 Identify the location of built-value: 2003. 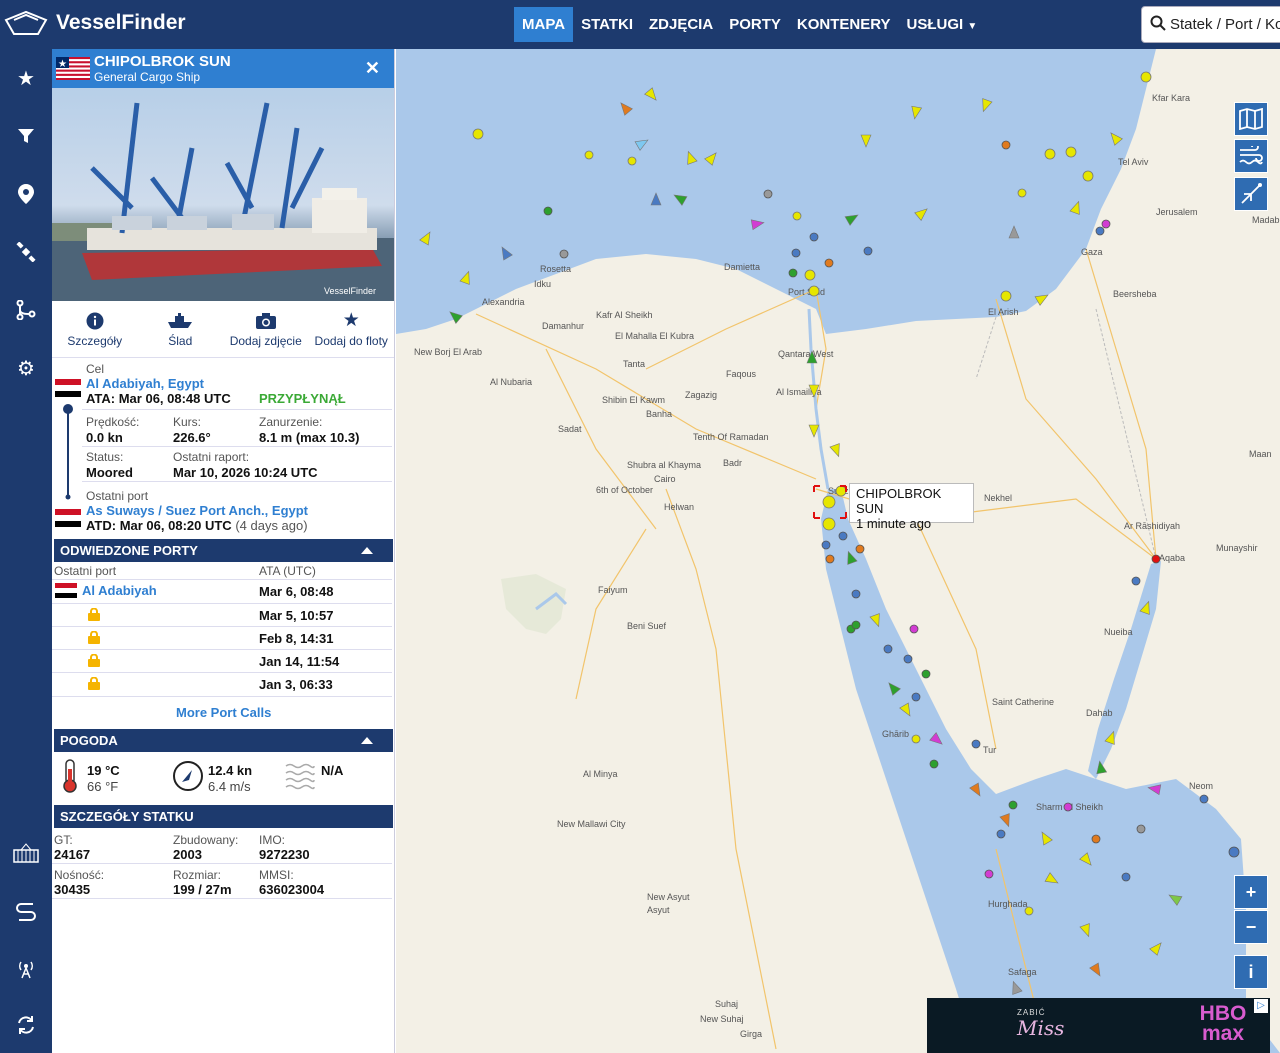
(187, 854).